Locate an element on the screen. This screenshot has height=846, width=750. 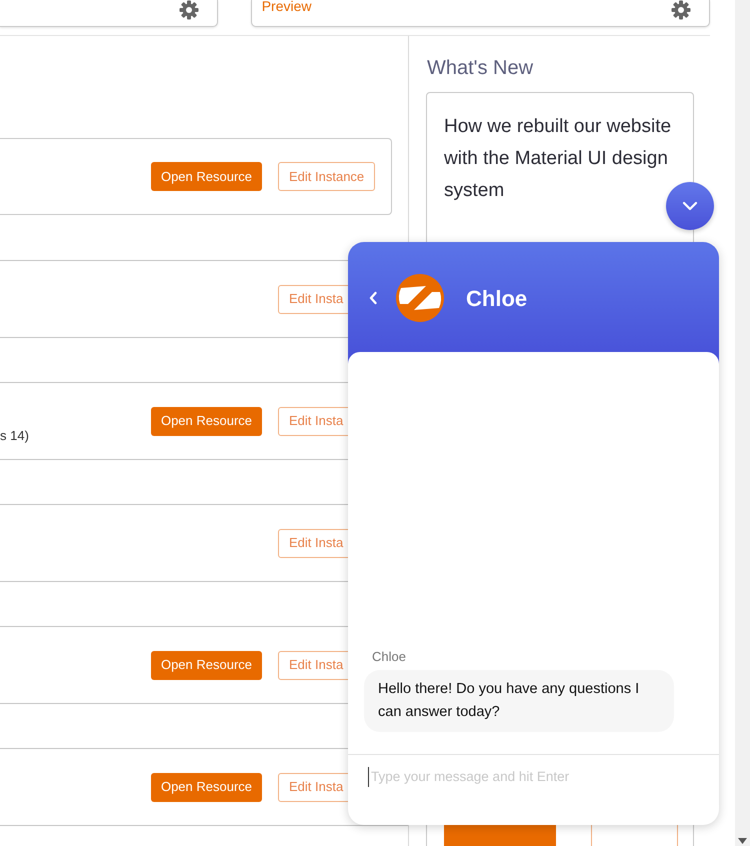
agent-name: Chloe is located at coordinates (497, 298).